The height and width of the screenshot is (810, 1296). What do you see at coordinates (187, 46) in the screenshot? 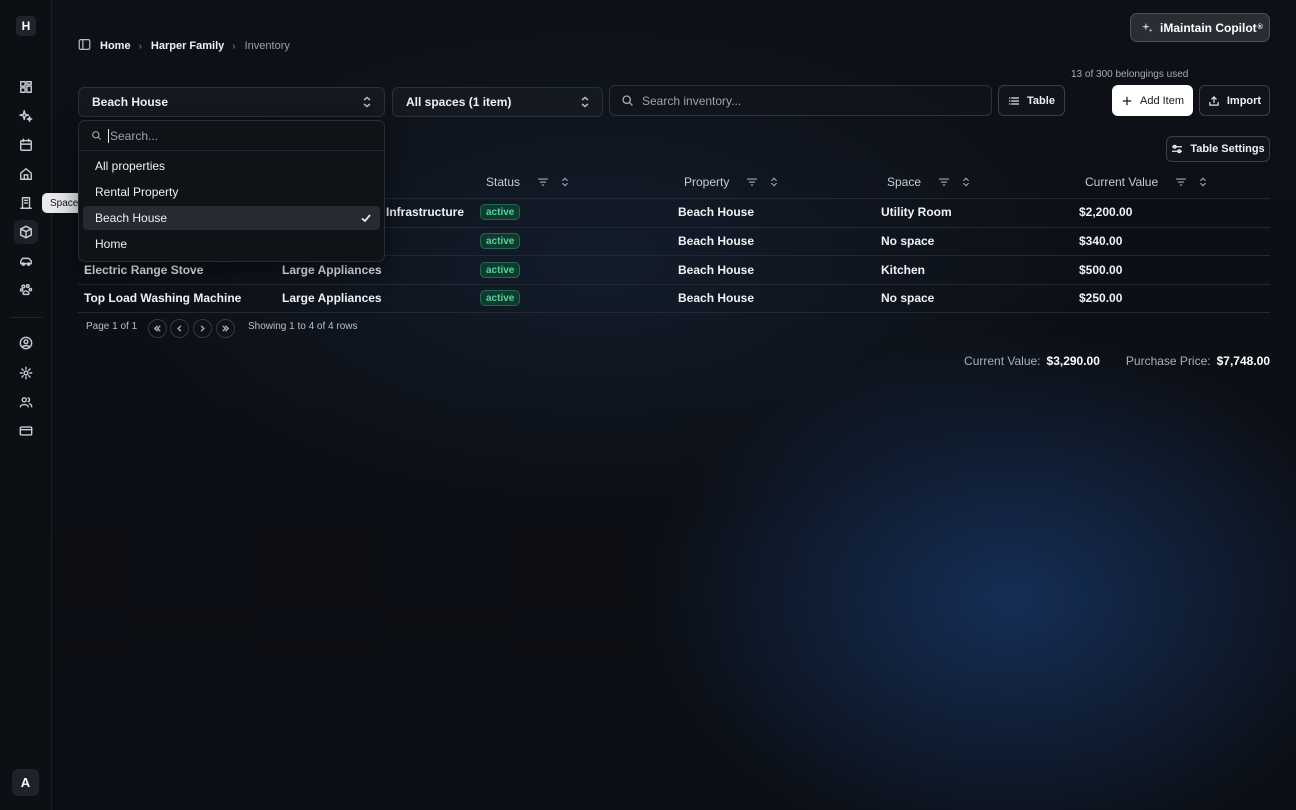
I see `breadcrumb-family: Harper Family` at bounding box center [187, 46].